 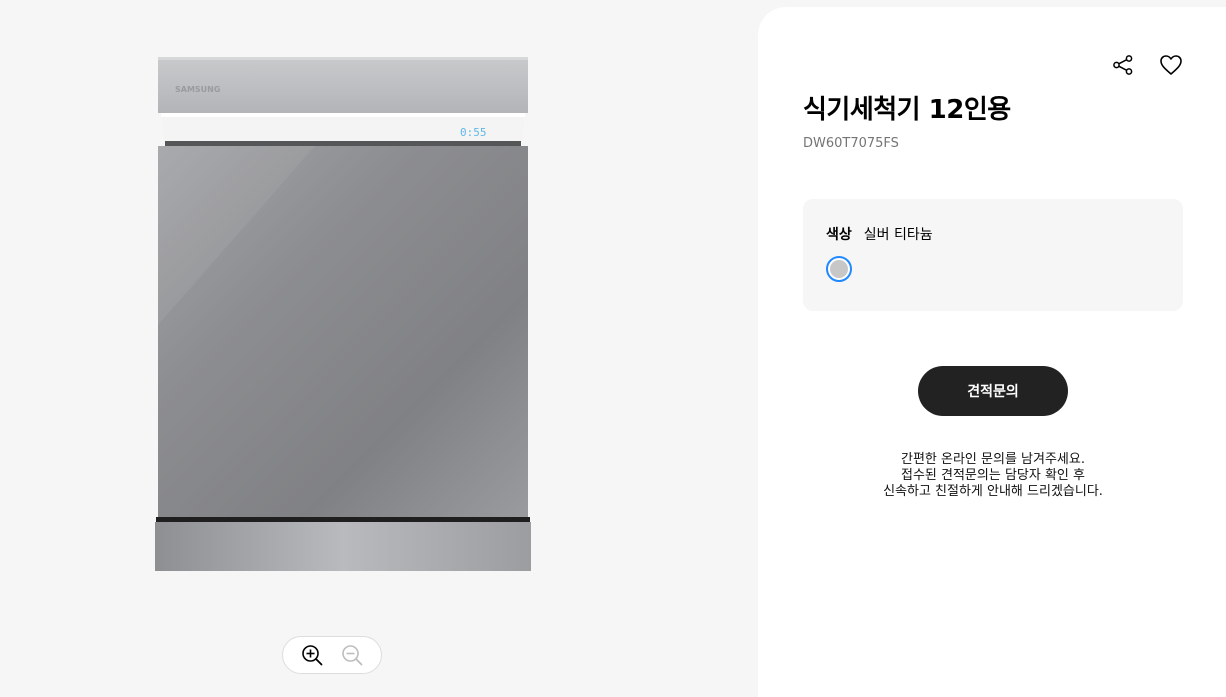 I want to click on notice-line: 간편한 온라인 문의를 남겨주세요., so click(x=993, y=459).